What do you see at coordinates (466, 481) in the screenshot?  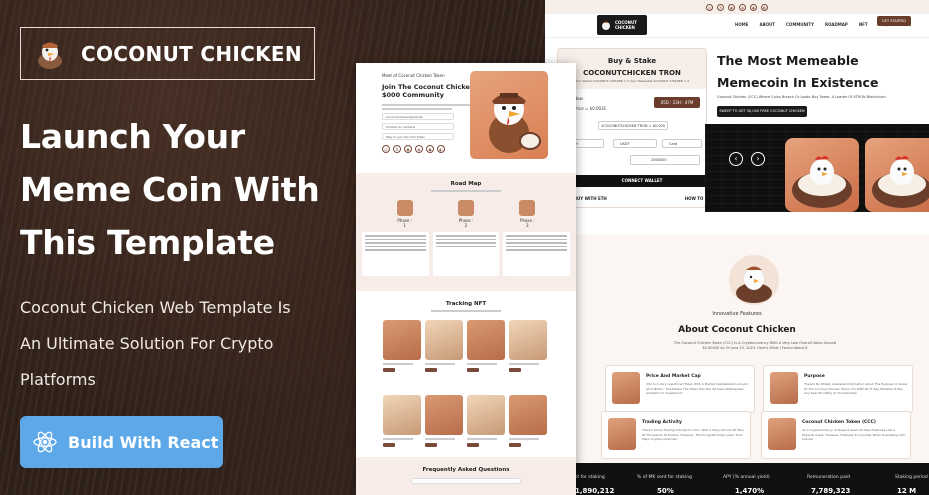 I see `faq-item` at bounding box center [466, 481].